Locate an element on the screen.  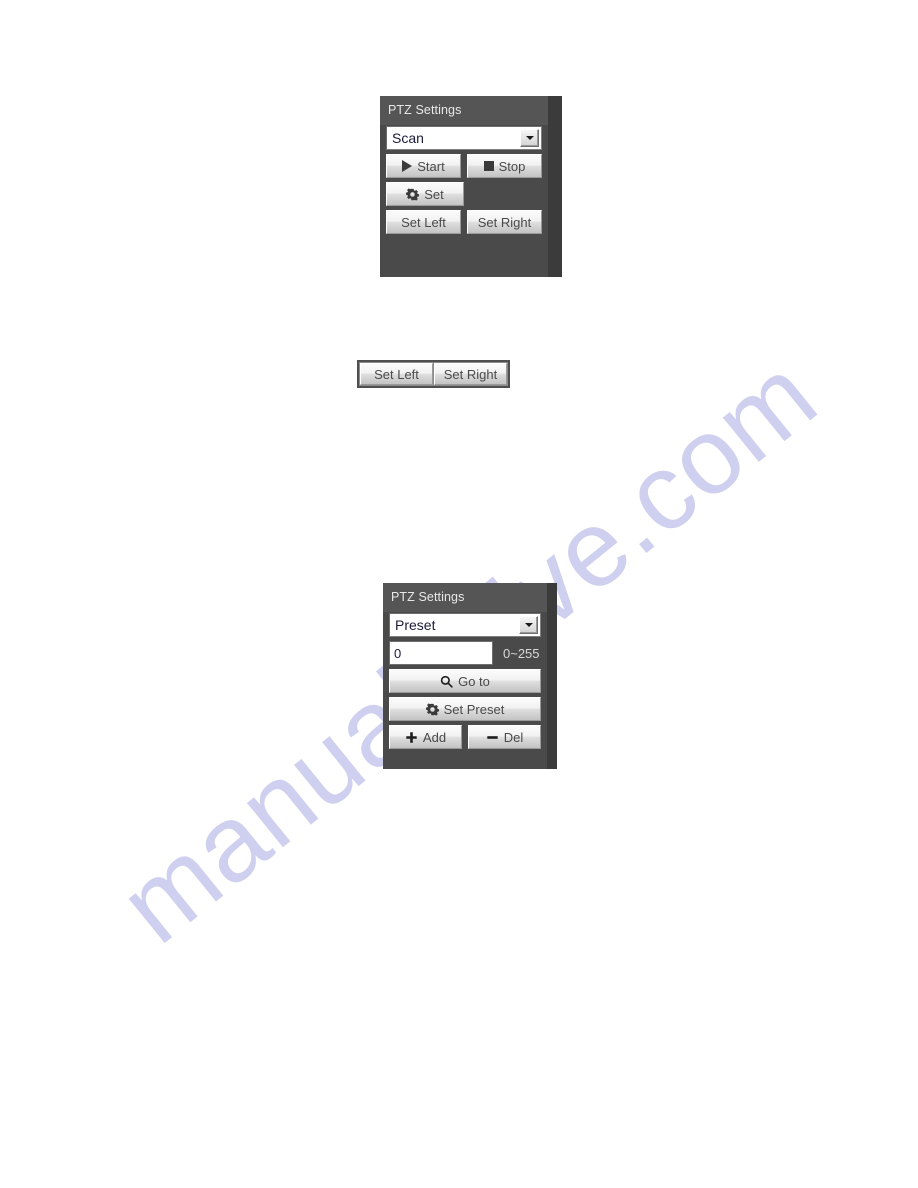
add-button: Add is located at coordinates (425, 737).